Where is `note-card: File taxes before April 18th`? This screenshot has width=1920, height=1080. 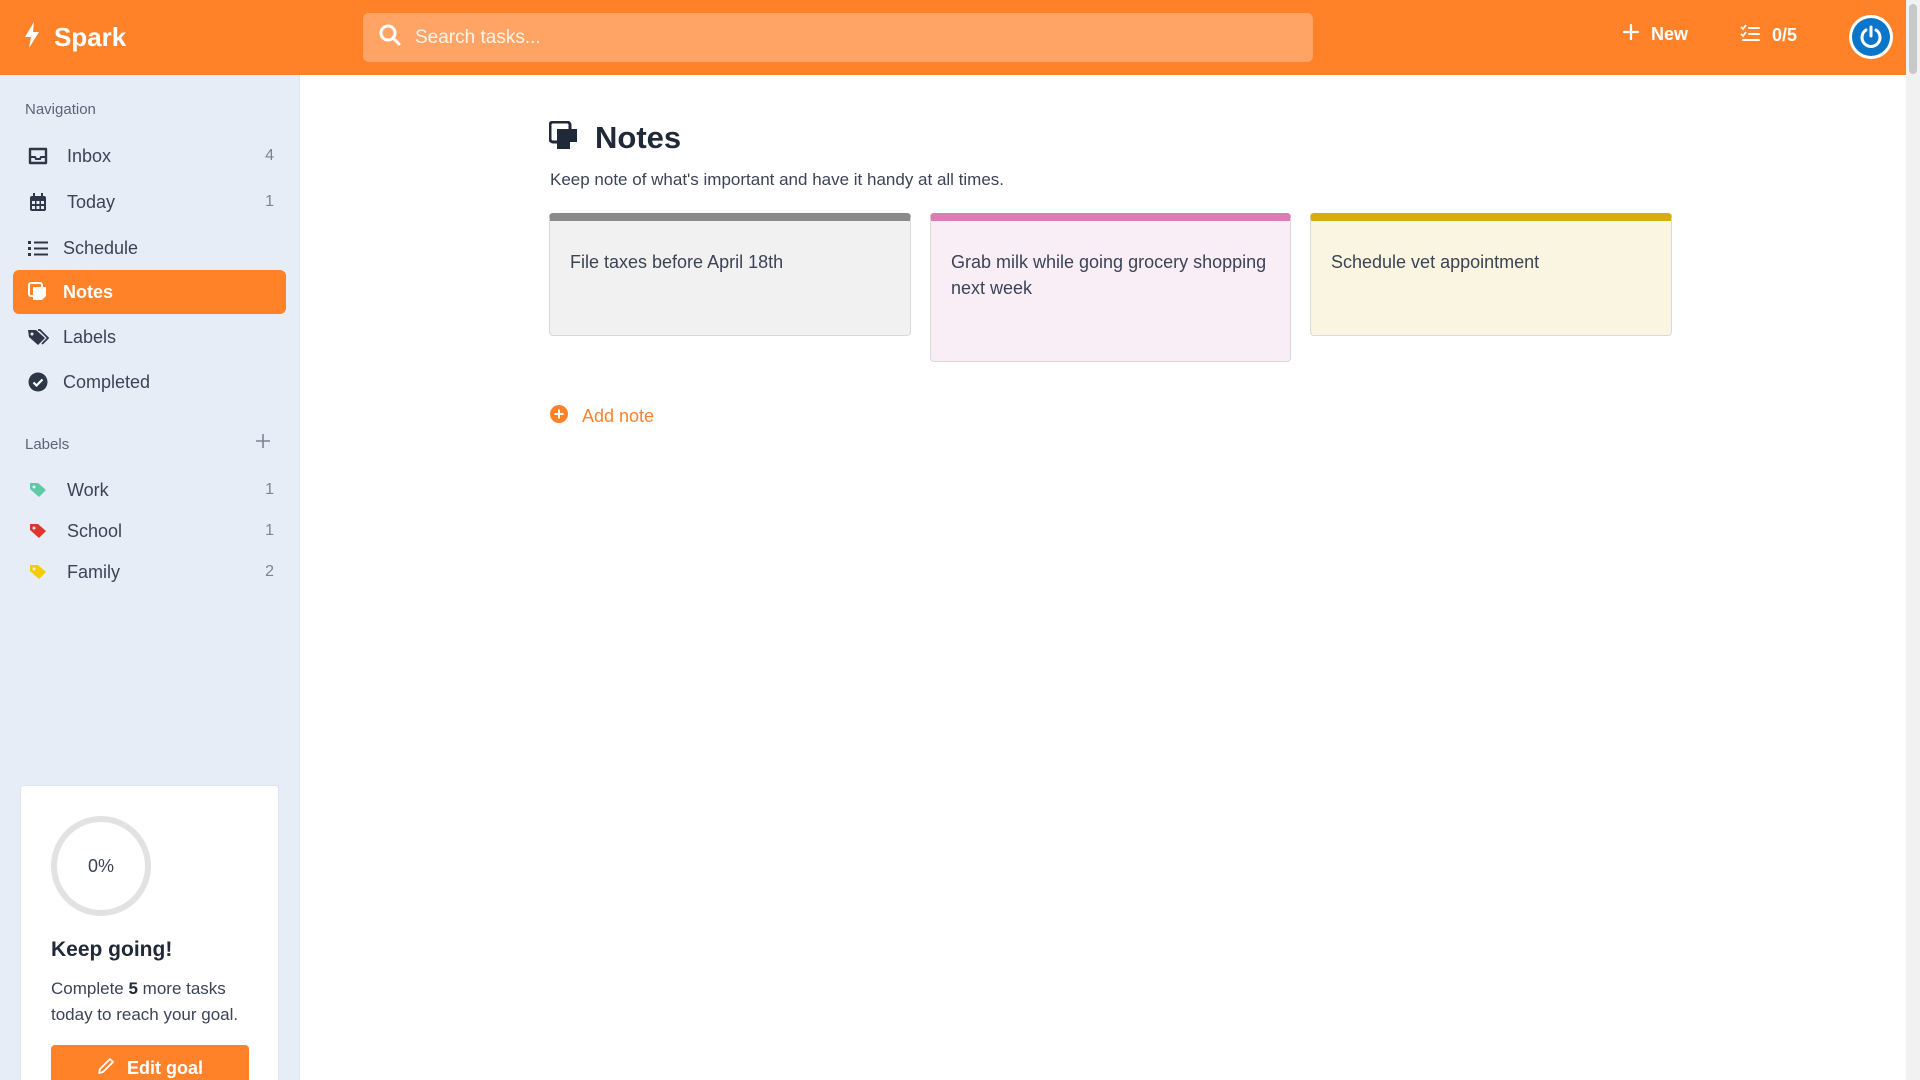 note-card: File taxes before April 18th is located at coordinates (730, 274).